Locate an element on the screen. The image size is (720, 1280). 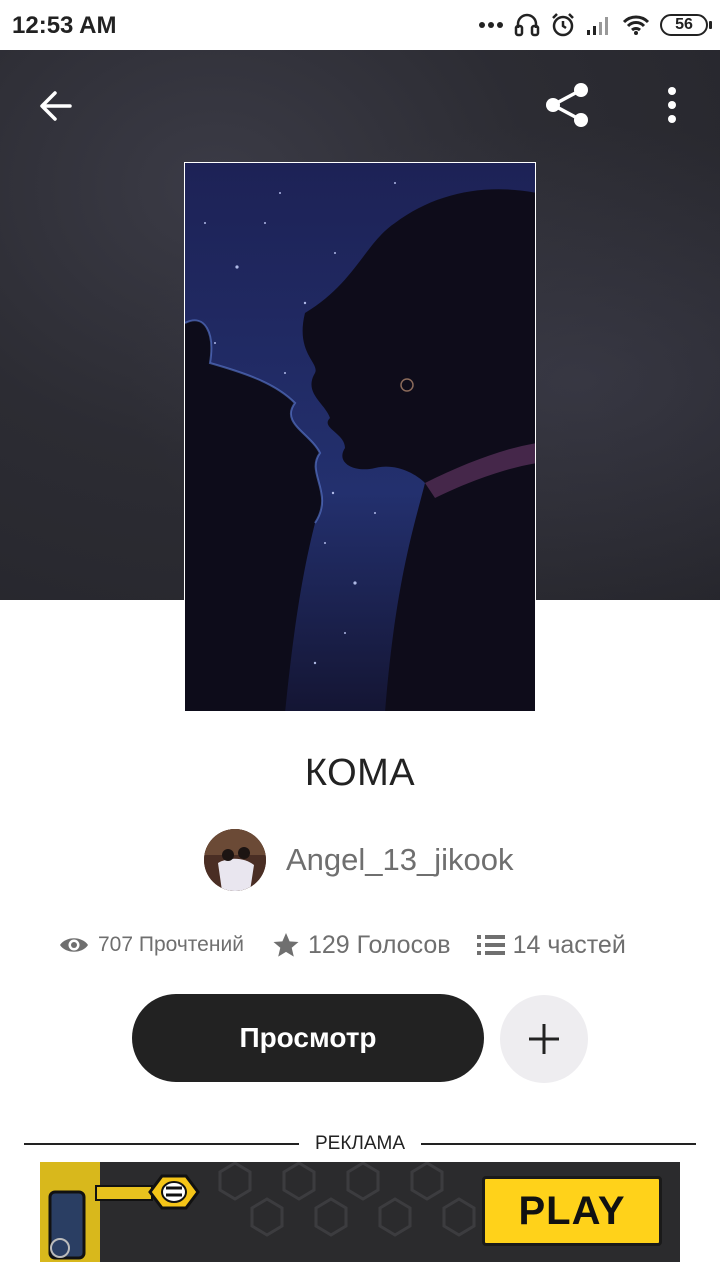
ad-divider-line-right is located at coordinates (558, 1144).